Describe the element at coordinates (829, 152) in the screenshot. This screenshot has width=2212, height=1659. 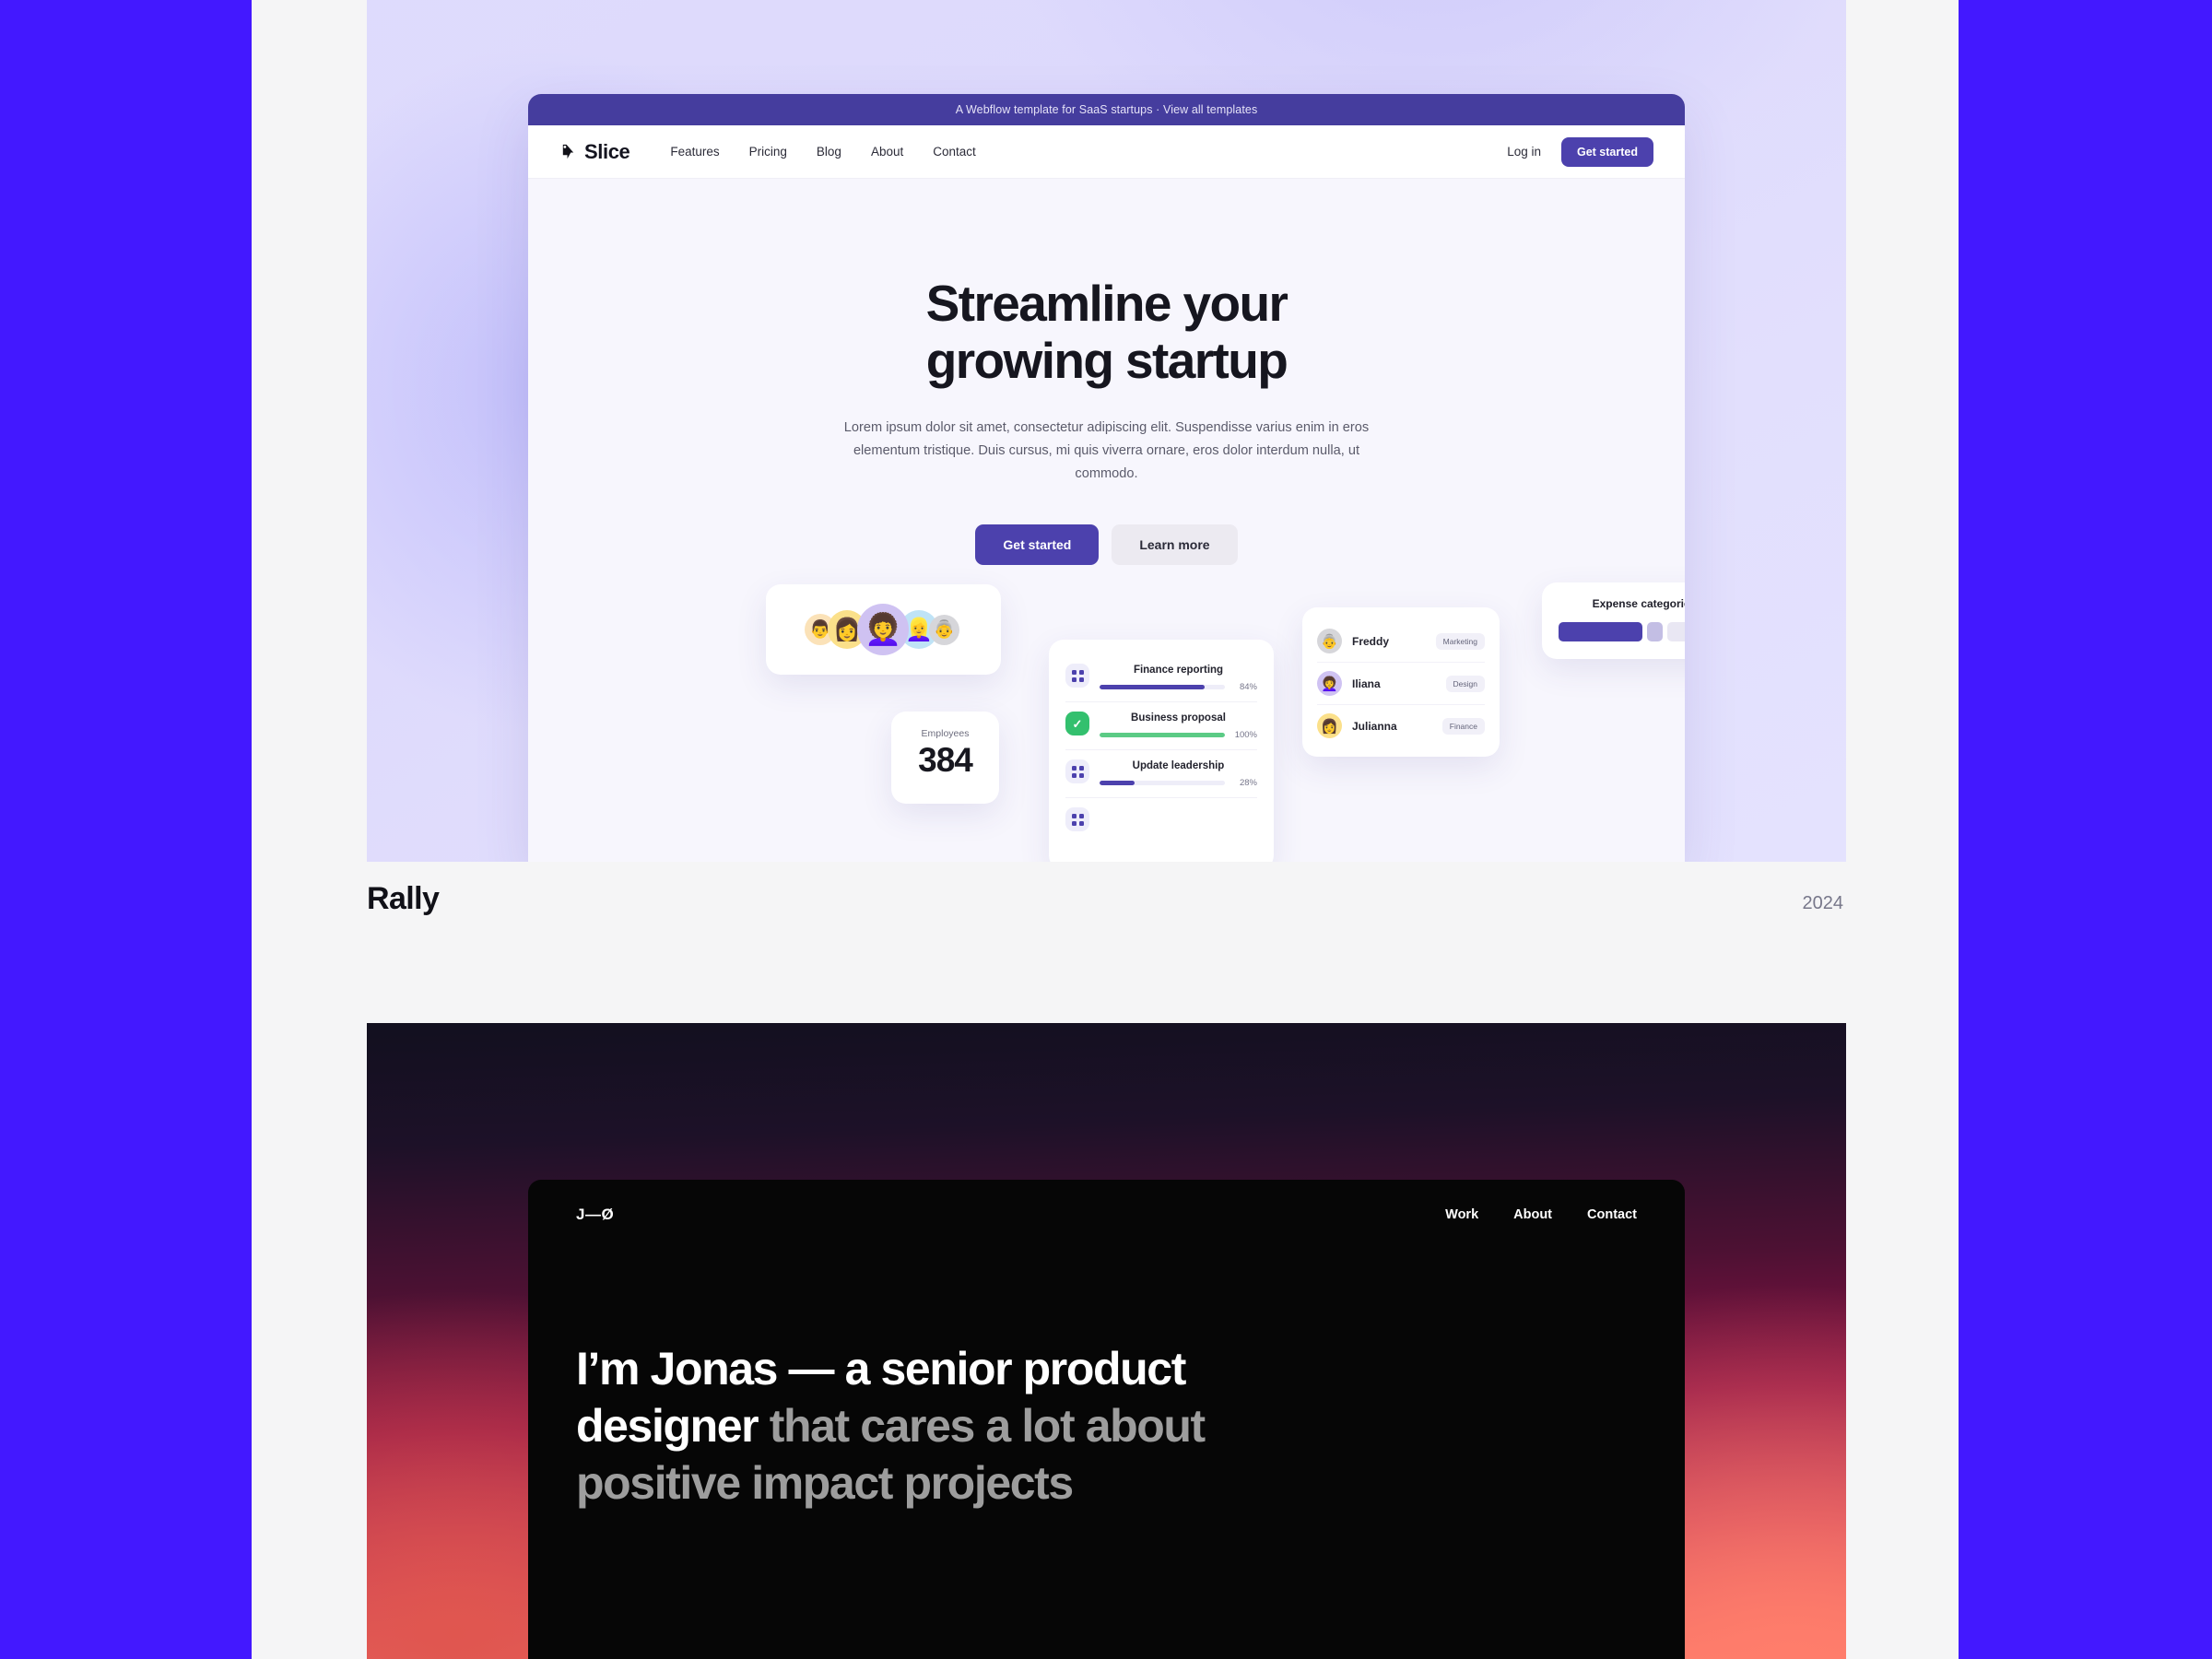
I see `nav-link-blog: Blog` at that location.